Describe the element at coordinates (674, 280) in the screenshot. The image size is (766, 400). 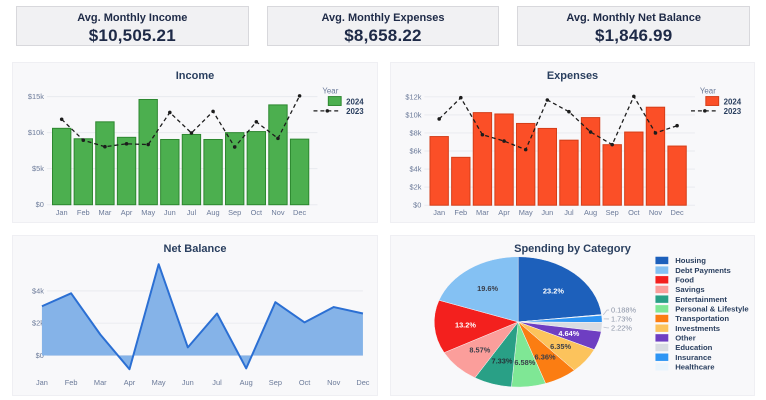
I see `legend-item-Food: Food` at that location.